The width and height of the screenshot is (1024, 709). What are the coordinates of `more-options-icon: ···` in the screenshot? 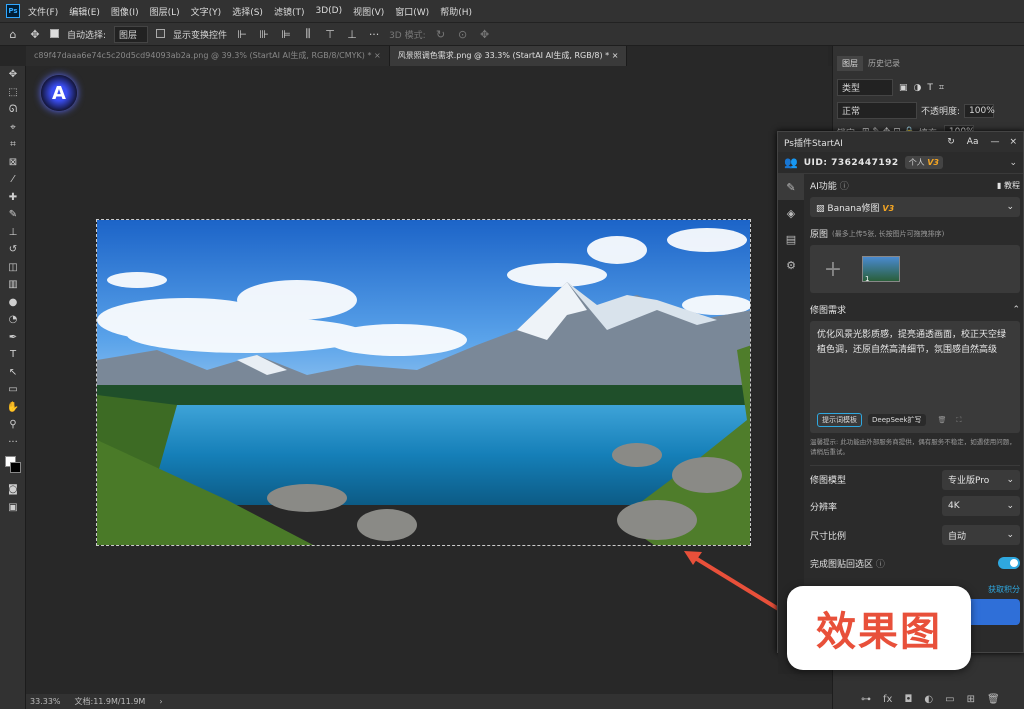 It's located at (374, 34).